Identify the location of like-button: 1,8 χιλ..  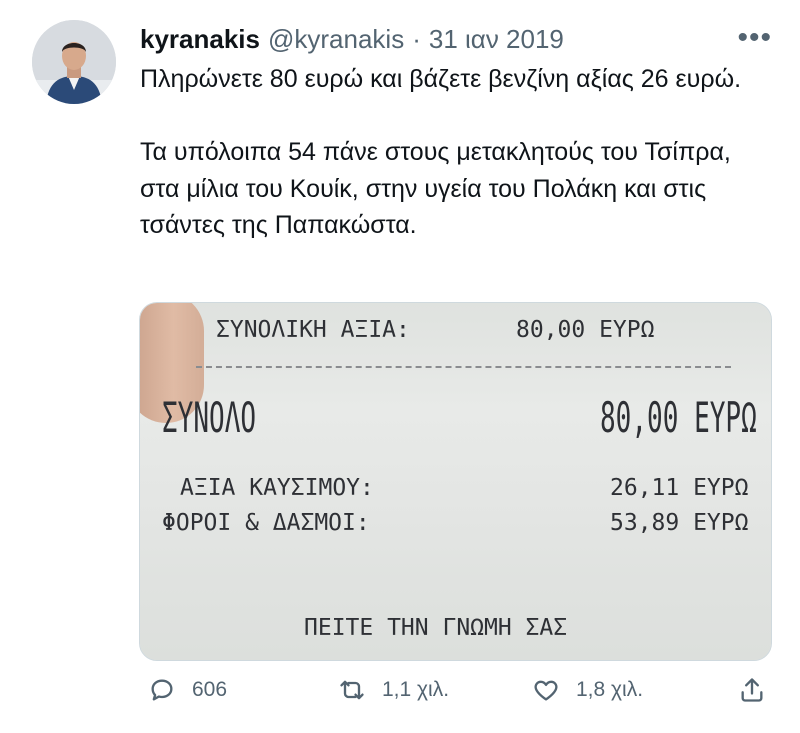
(587, 690).